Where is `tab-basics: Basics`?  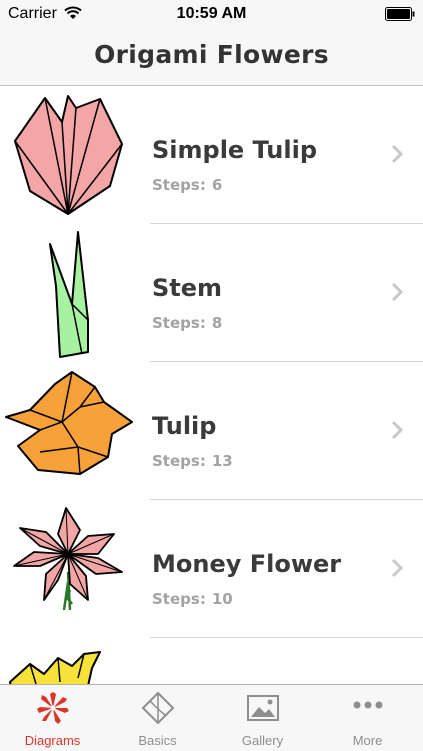
tab-basics: Basics is located at coordinates (157, 718).